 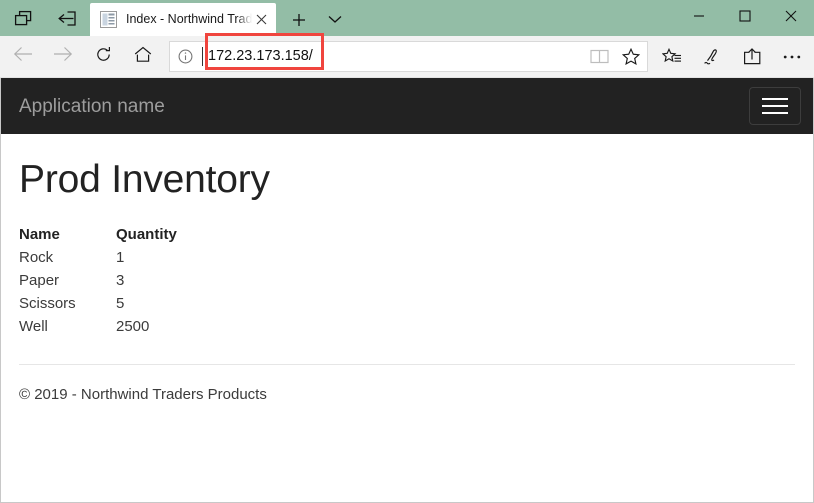 I want to click on table-row: Rock 1, so click(x=98, y=257).